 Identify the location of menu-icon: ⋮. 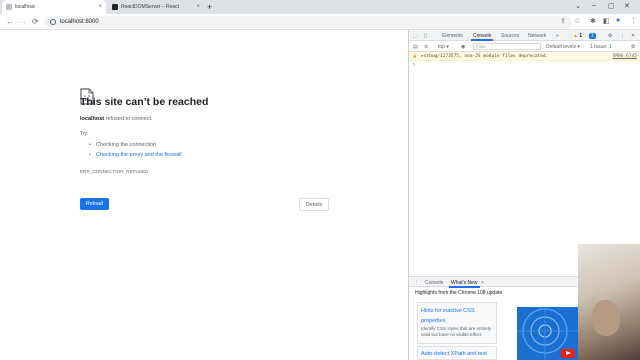
(633, 21).